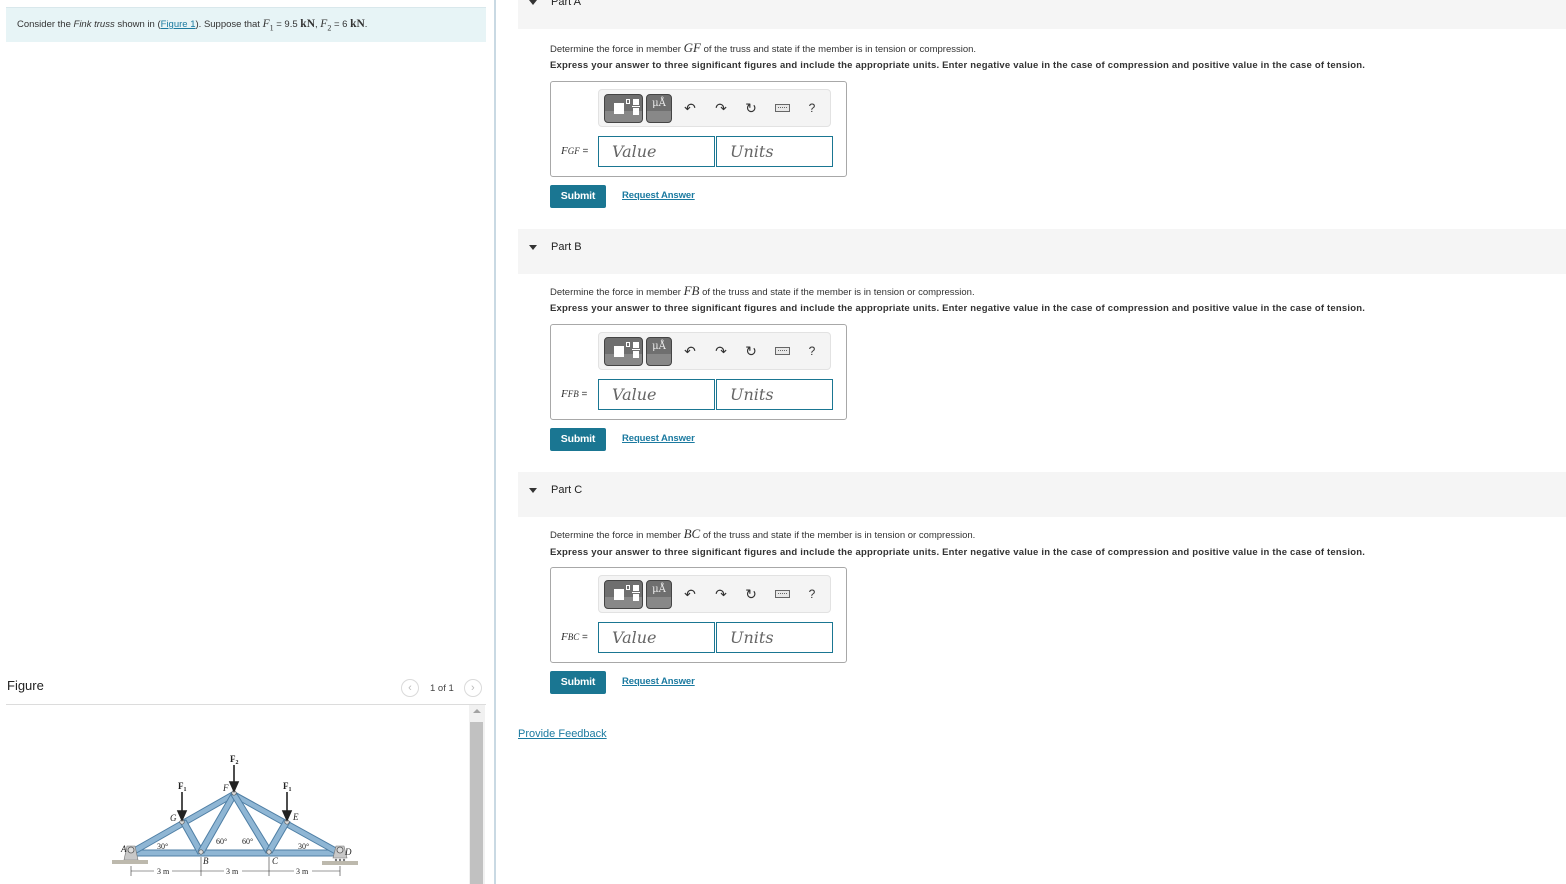 This screenshot has width=1566, height=884. I want to click on chevron-left-icon: ‹, so click(410, 688).